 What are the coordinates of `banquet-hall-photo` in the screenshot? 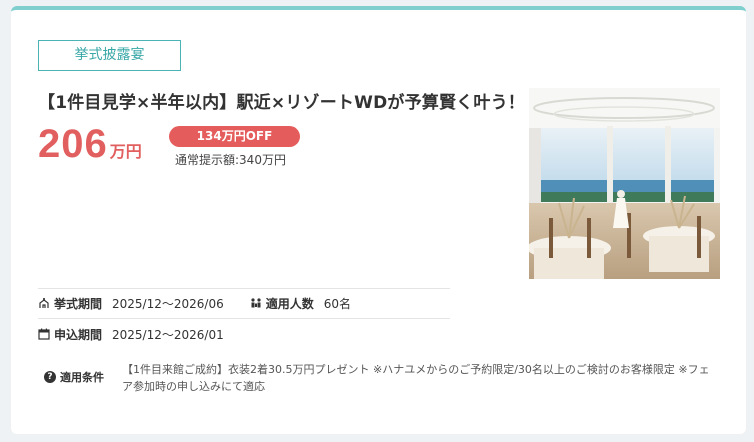 It's located at (624, 183).